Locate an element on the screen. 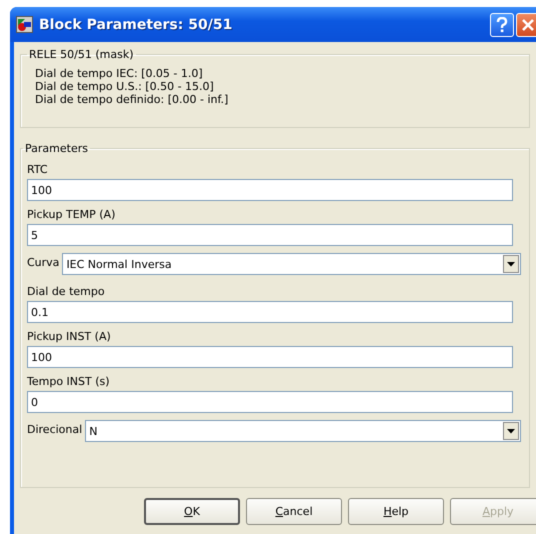  field-label: Pickup INST (A) is located at coordinates (69, 337).